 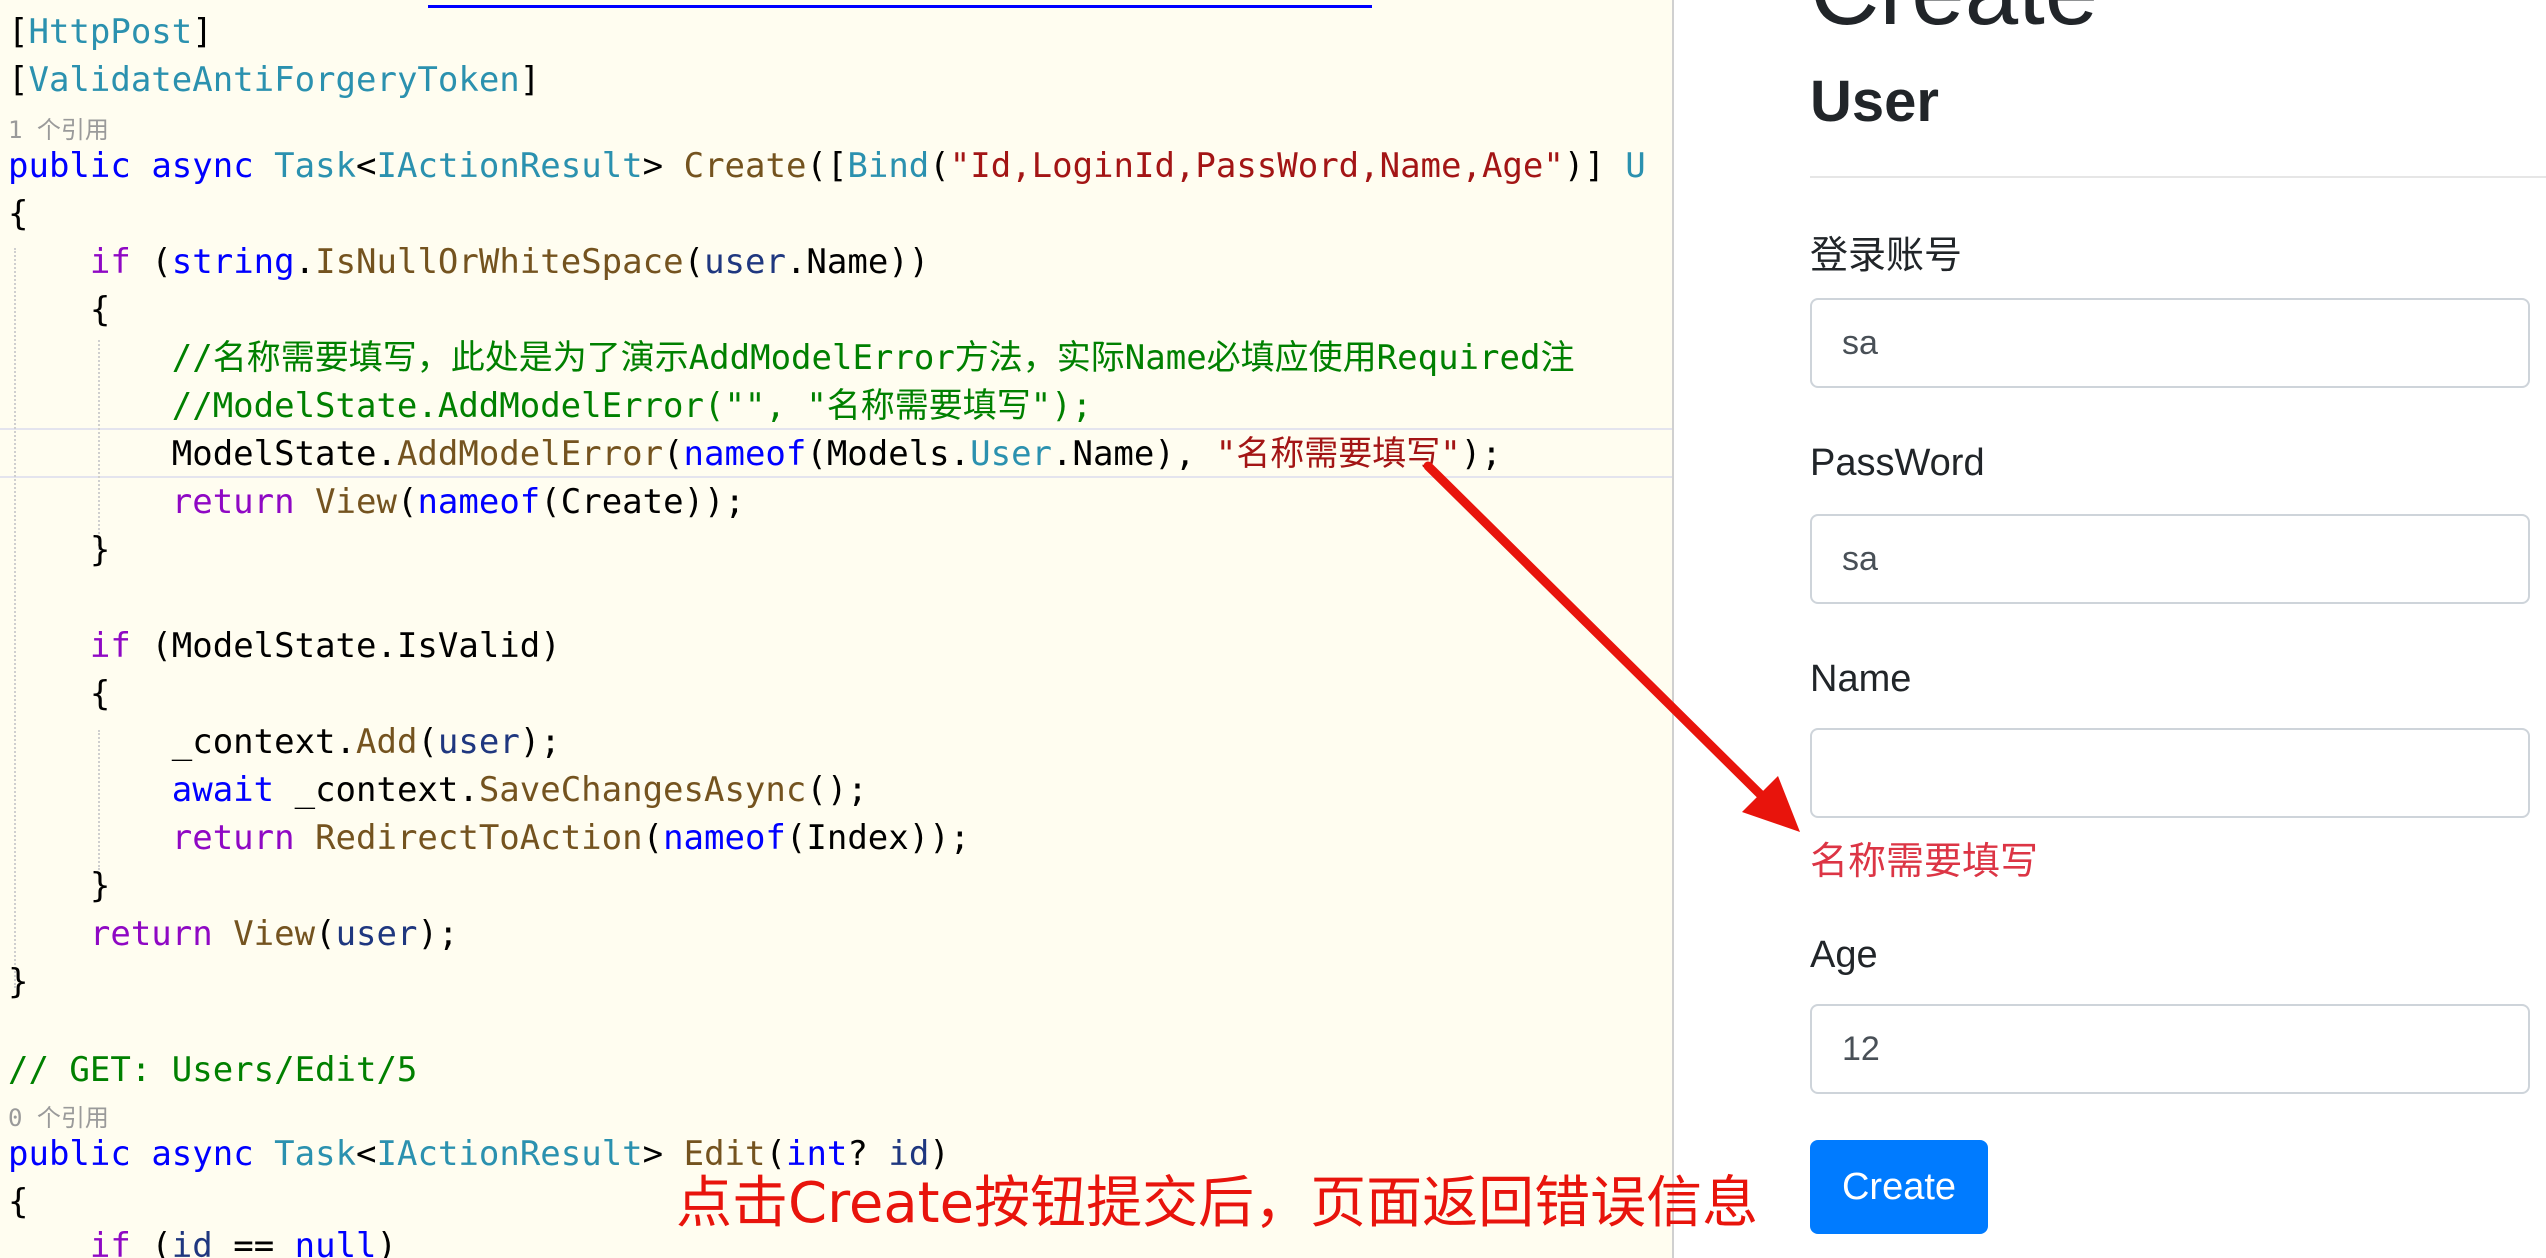 I want to click on code-line: return View(user);, so click(x=274, y=934).